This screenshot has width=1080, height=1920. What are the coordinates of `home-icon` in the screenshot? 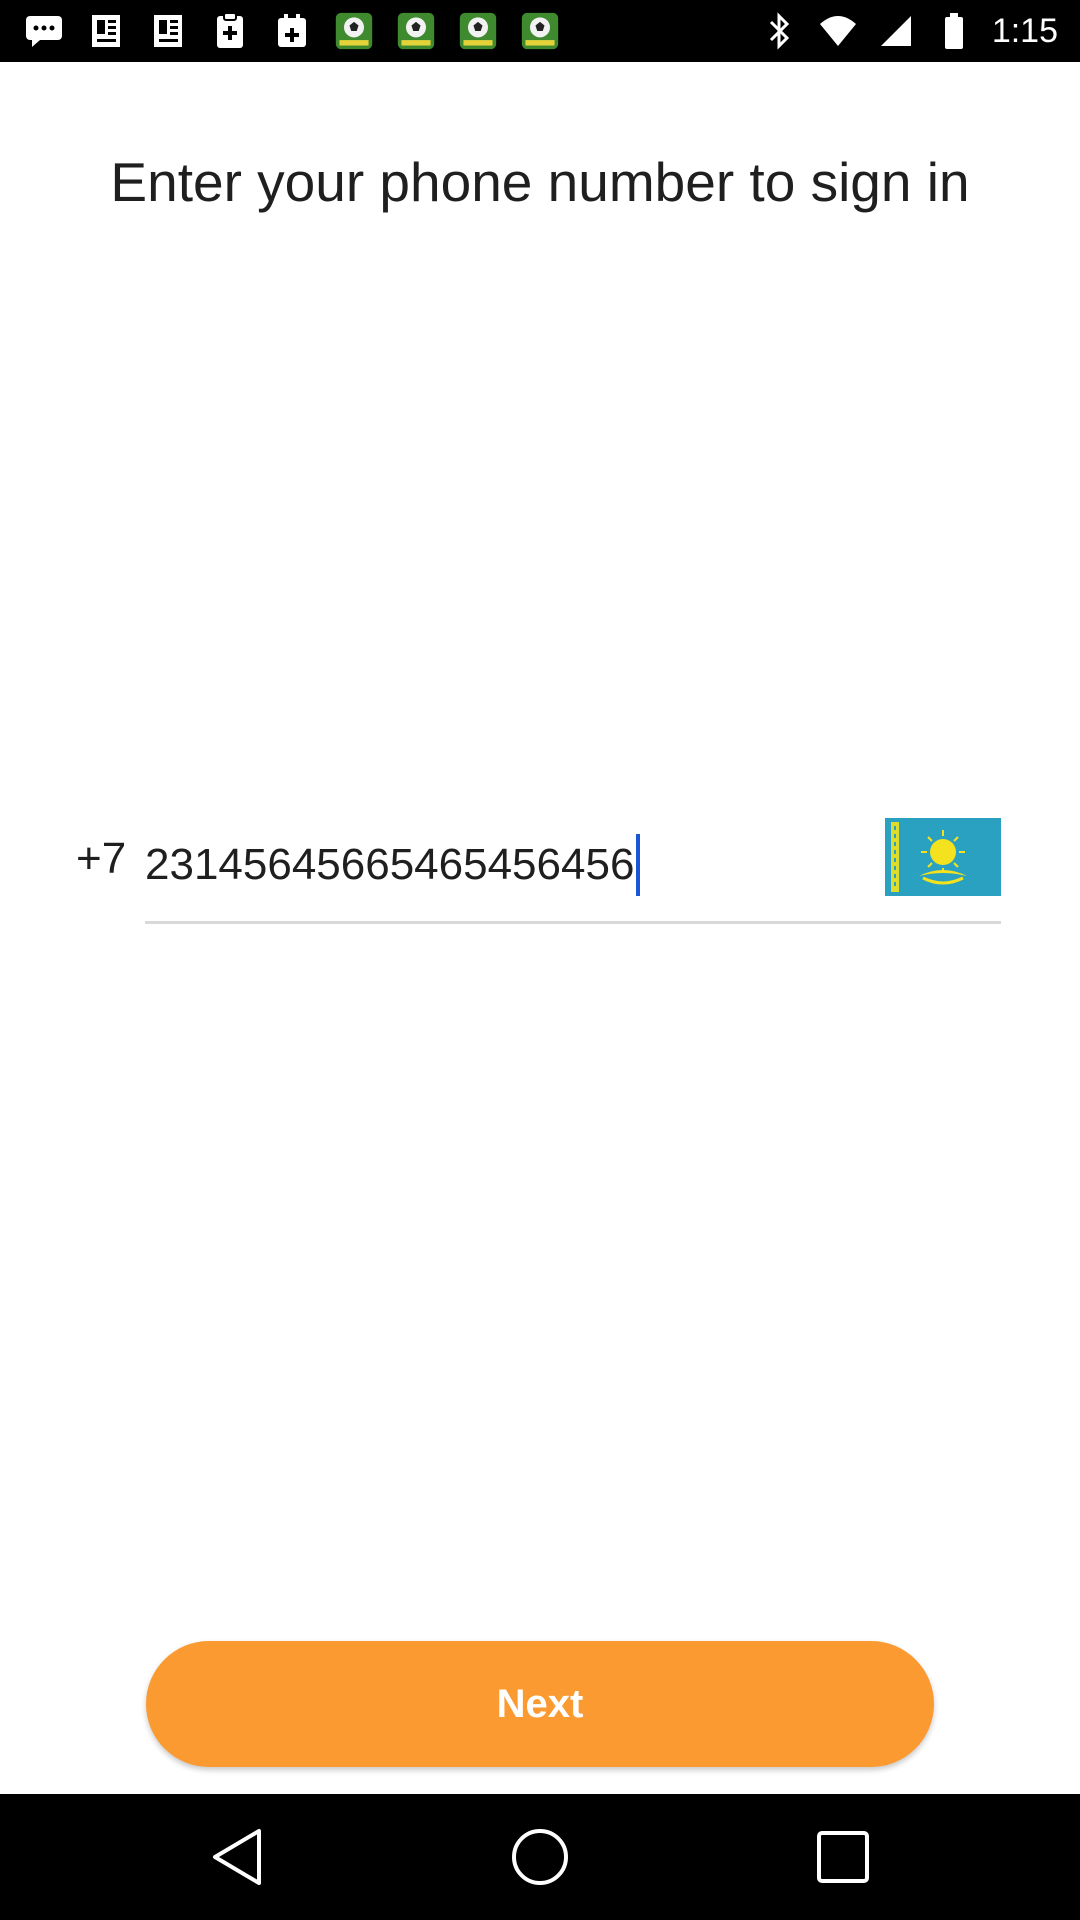 It's located at (540, 1857).